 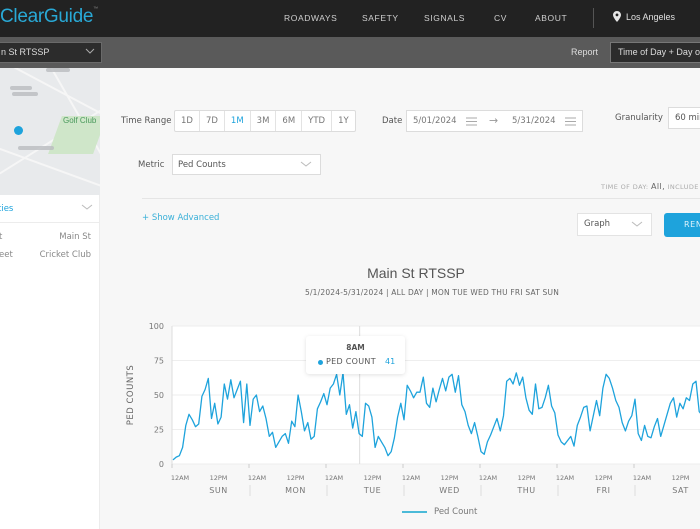 What do you see at coordinates (500, 18) in the screenshot?
I see `nav-cv: CV` at bounding box center [500, 18].